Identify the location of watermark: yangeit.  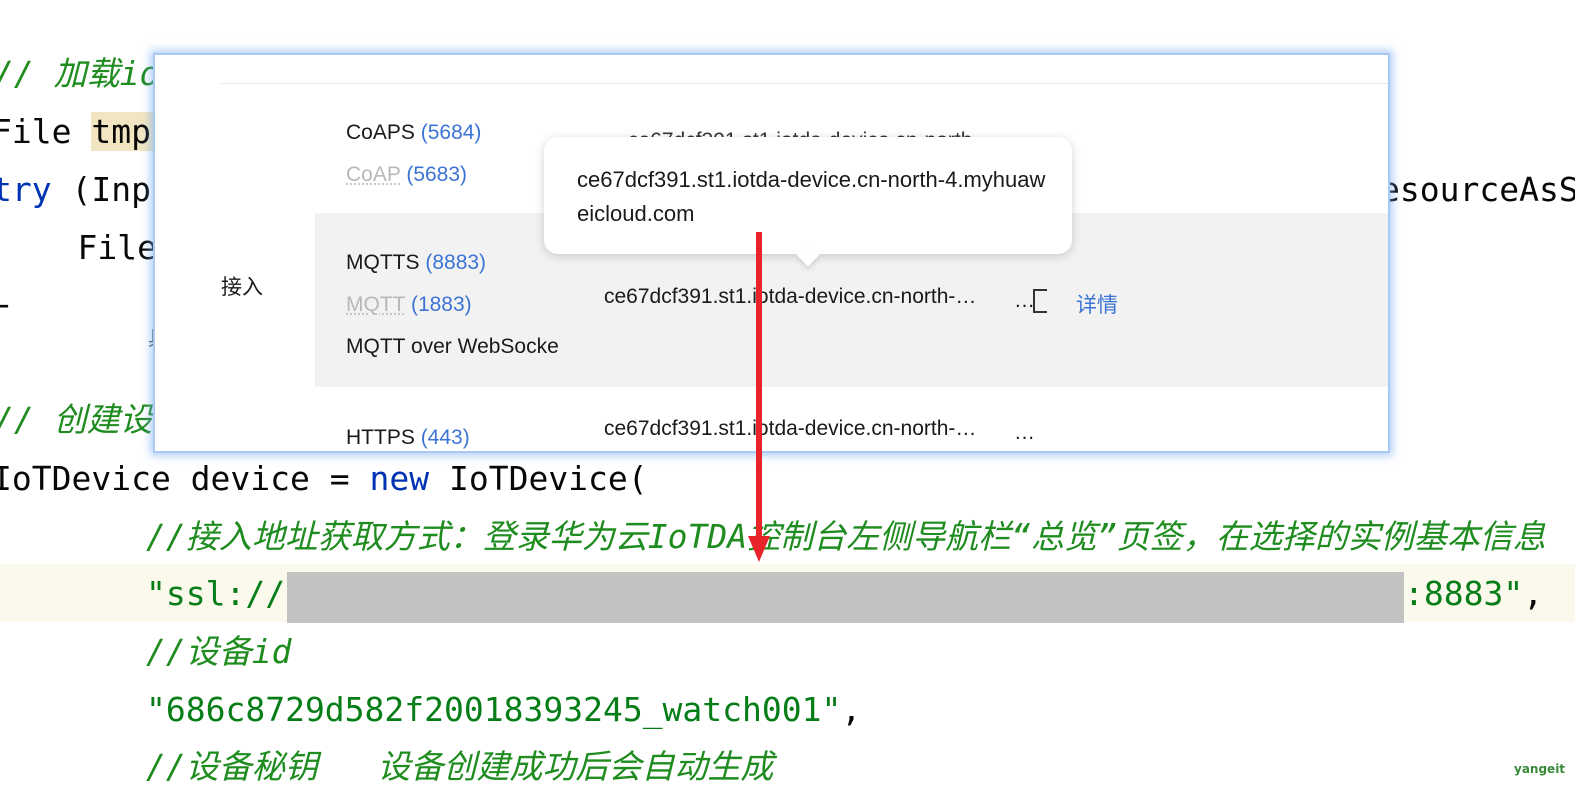
(1540, 769).